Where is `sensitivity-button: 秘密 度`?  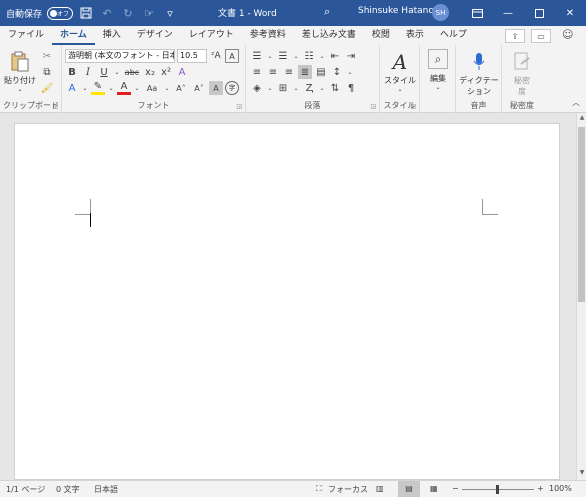
sensitivity-button: 秘密 度 is located at coordinates (522, 73).